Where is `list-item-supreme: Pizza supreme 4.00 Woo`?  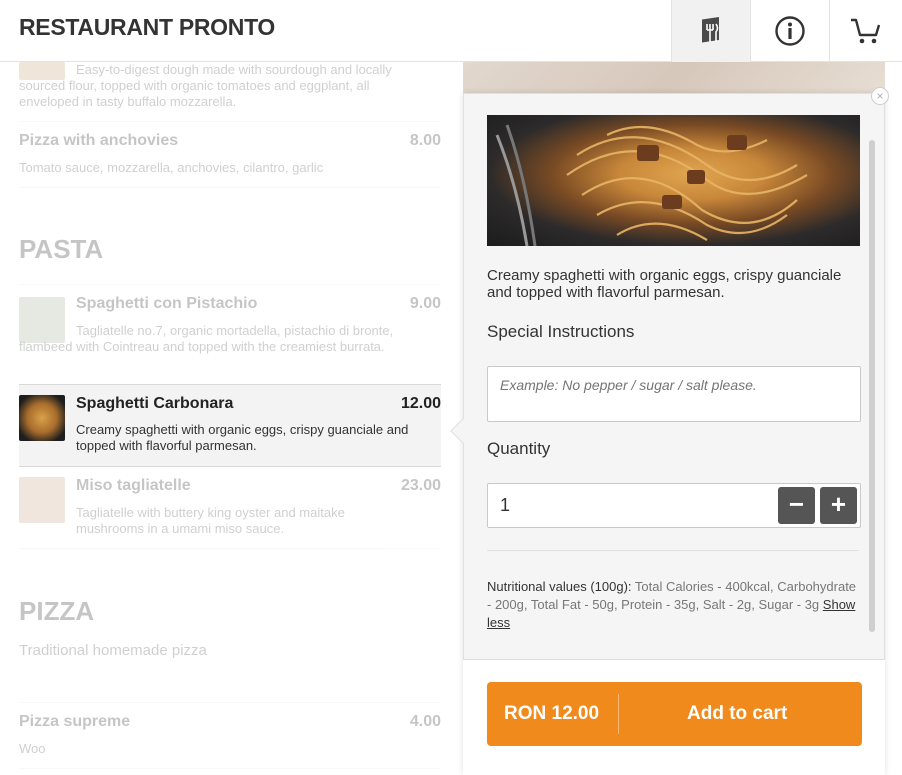
list-item-supreme: Pizza supreme 4.00 Woo is located at coordinates (230, 736).